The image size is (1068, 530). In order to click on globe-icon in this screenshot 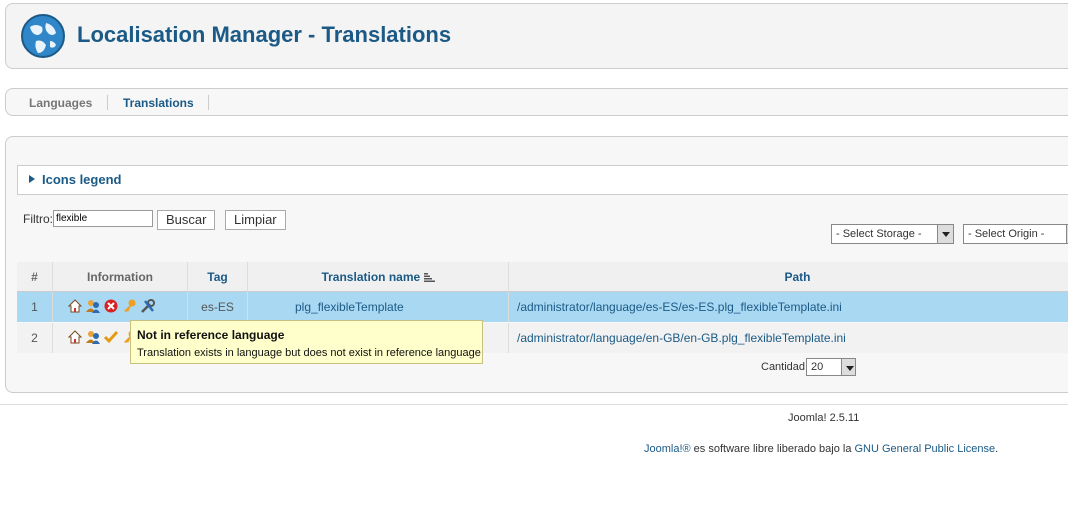, I will do `click(43, 36)`.